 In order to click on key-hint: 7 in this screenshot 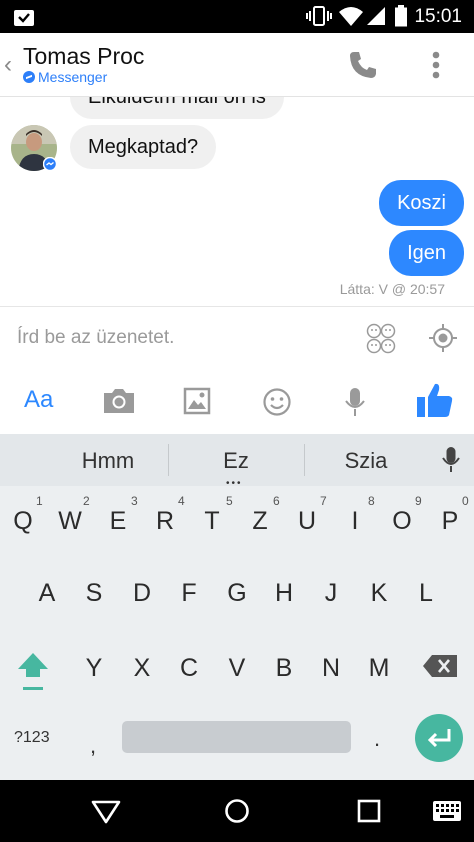, I will do `click(323, 501)`.